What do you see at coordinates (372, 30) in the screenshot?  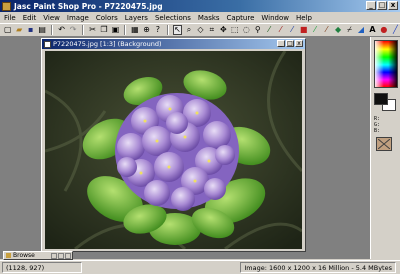 I see `text-tool-icon: A` at bounding box center [372, 30].